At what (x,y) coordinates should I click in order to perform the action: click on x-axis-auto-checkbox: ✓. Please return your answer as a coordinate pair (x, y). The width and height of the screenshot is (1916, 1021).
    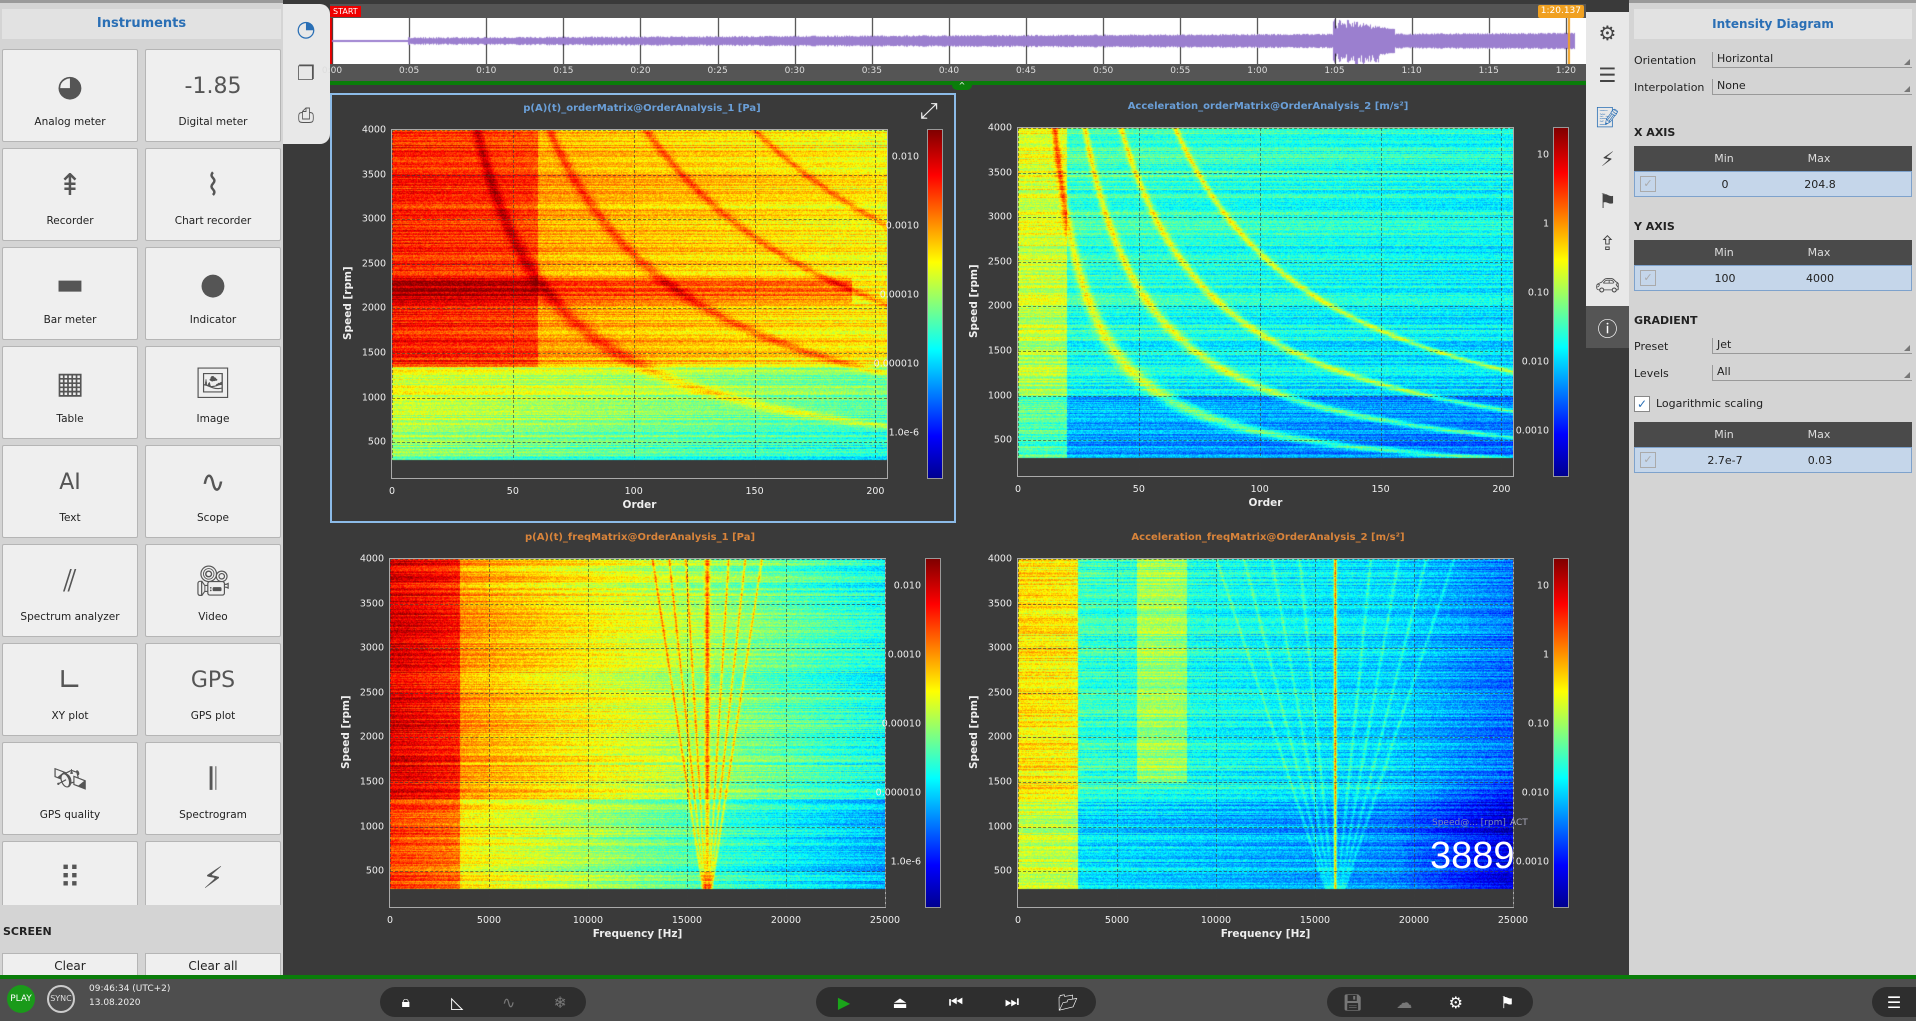
    Looking at the image, I should click on (1648, 184).